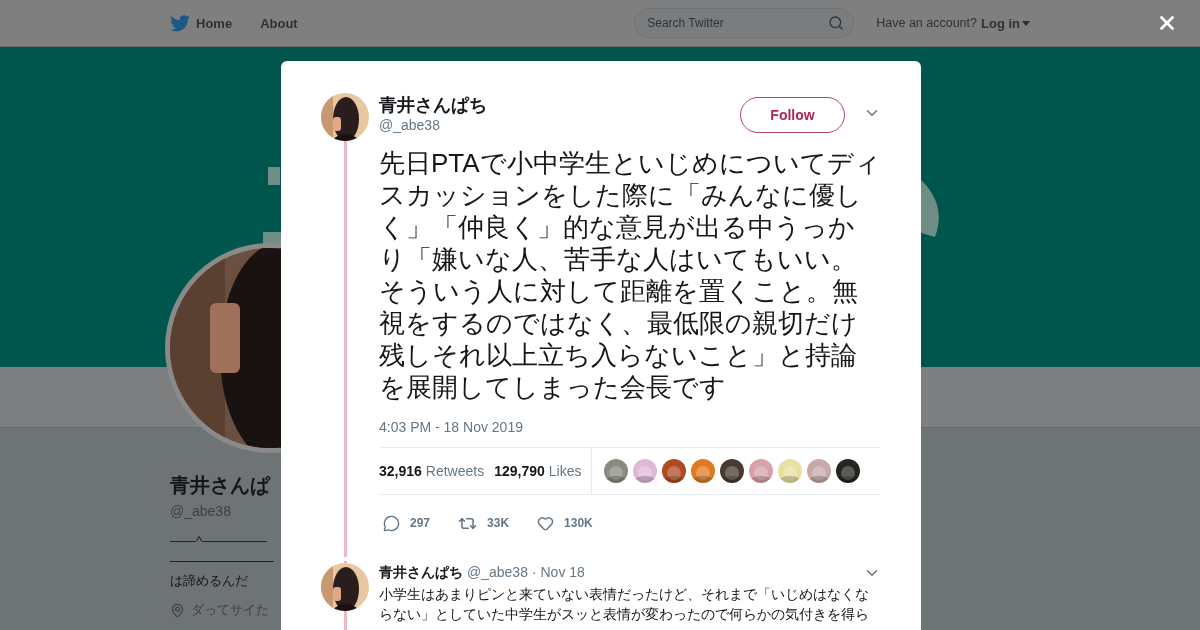 The height and width of the screenshot is (630, 1200). What do you see at coordinates (279, 23) in the screenshot?
I see `nav-link: About` at bounding box center [279, 23].